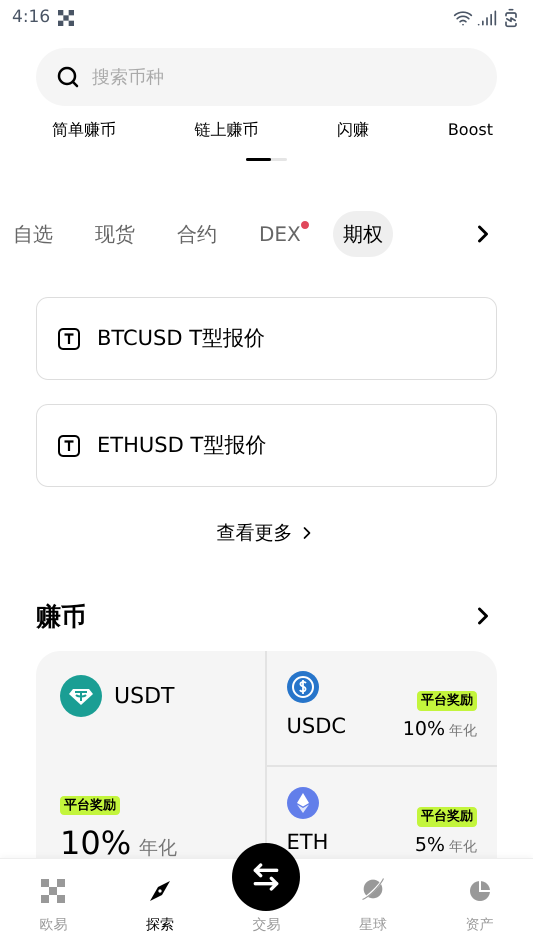 The image size is (533, 948). I want to click on tether-coin-icon, so click(81, 696).